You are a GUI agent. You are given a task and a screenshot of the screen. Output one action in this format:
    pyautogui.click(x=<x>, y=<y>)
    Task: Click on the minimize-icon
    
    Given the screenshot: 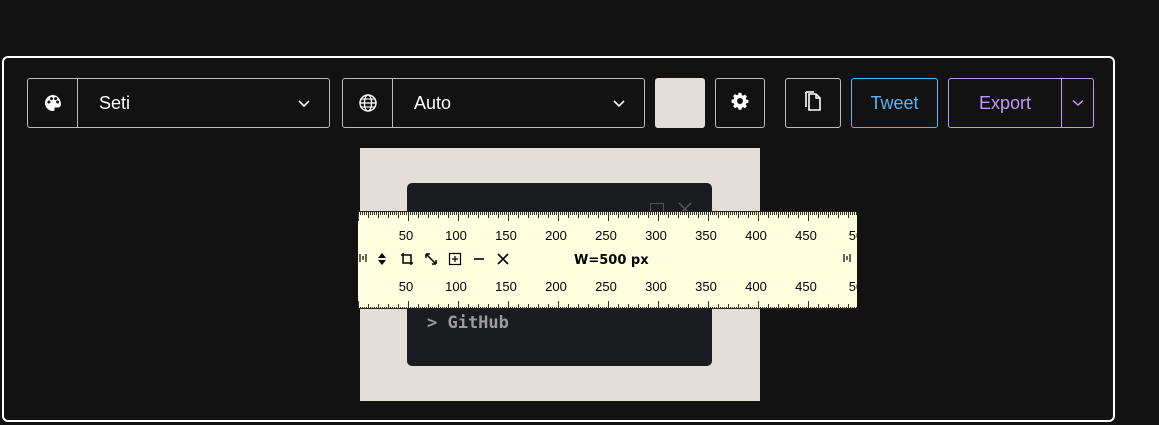 What is the action you would take?
    pyautogui.click(x=480, y=260)
    